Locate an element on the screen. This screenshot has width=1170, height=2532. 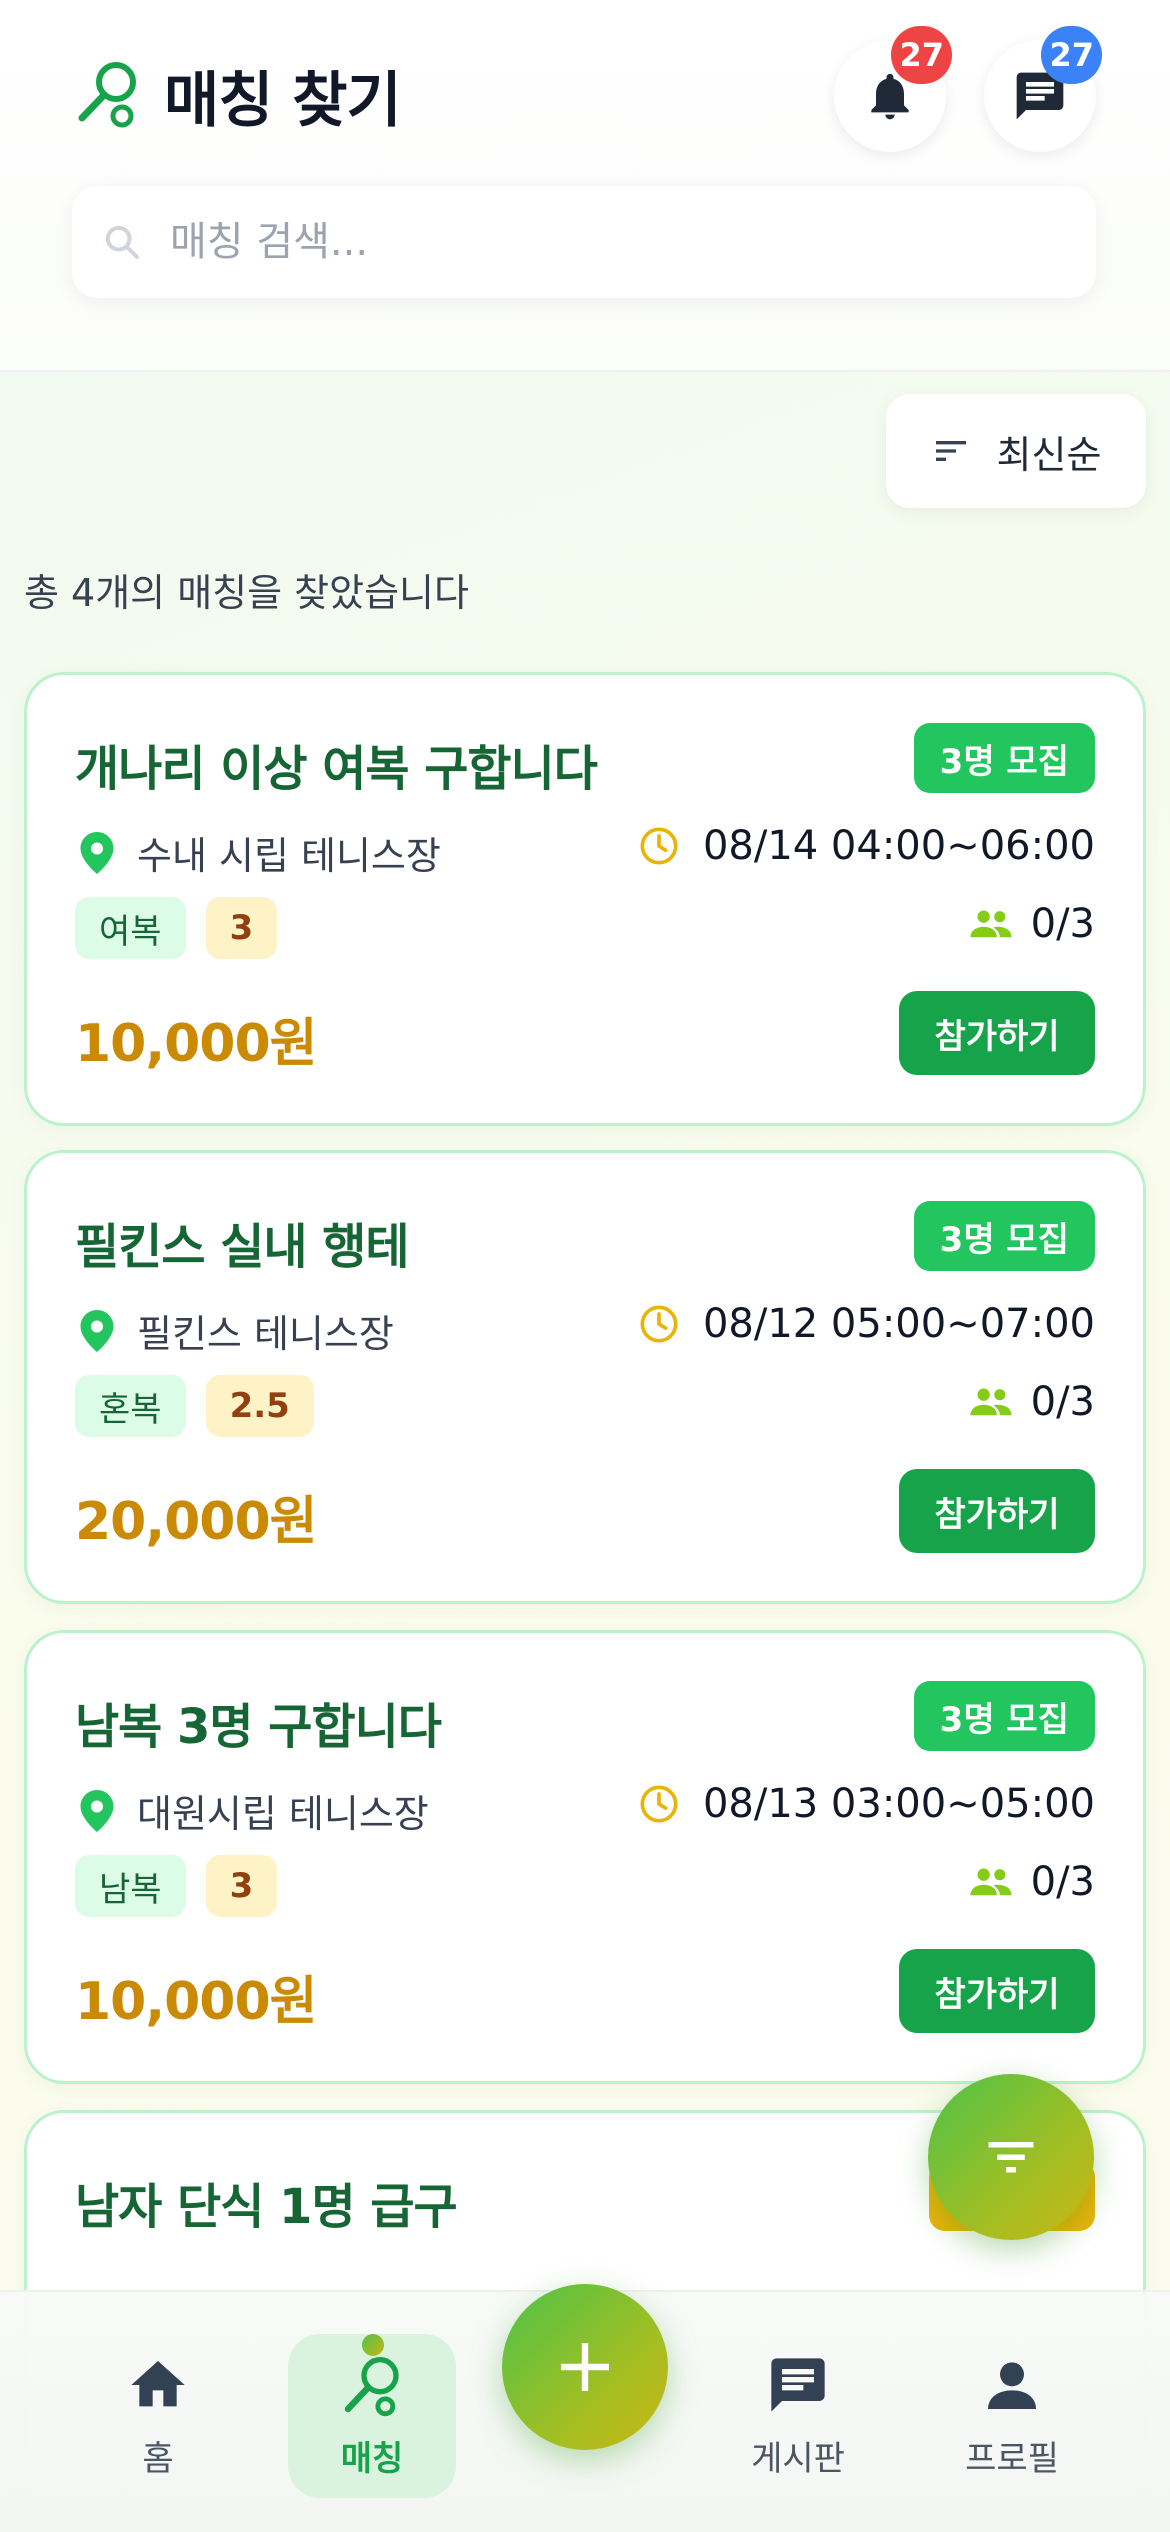
nav-label: 게시판 is located at coordinates (798, 2458).